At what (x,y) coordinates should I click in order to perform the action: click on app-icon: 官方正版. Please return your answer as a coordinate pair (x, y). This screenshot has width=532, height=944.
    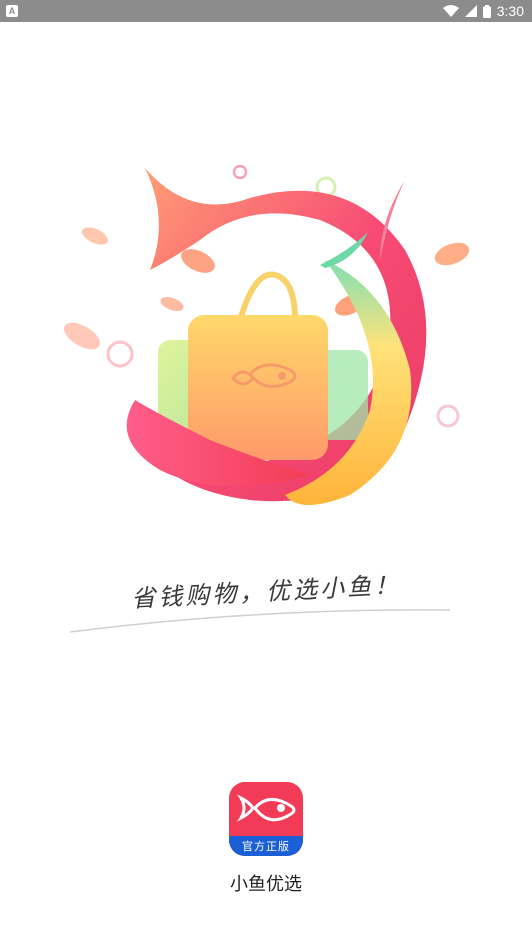
    Looking at the image, I should click on (266, 819).